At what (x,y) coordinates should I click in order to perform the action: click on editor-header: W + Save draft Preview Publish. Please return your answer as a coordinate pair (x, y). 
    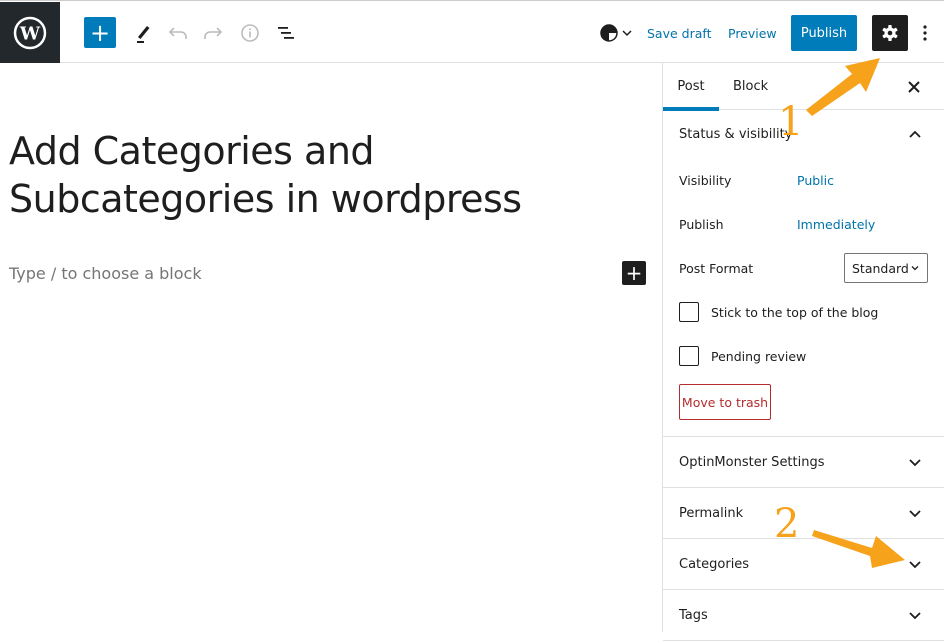
    Looking at the image, I should click on (472, 31).